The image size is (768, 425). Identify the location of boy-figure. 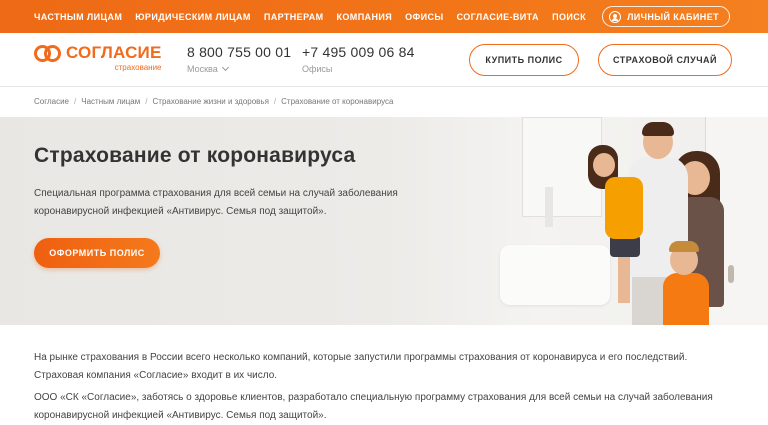
(686, 299).